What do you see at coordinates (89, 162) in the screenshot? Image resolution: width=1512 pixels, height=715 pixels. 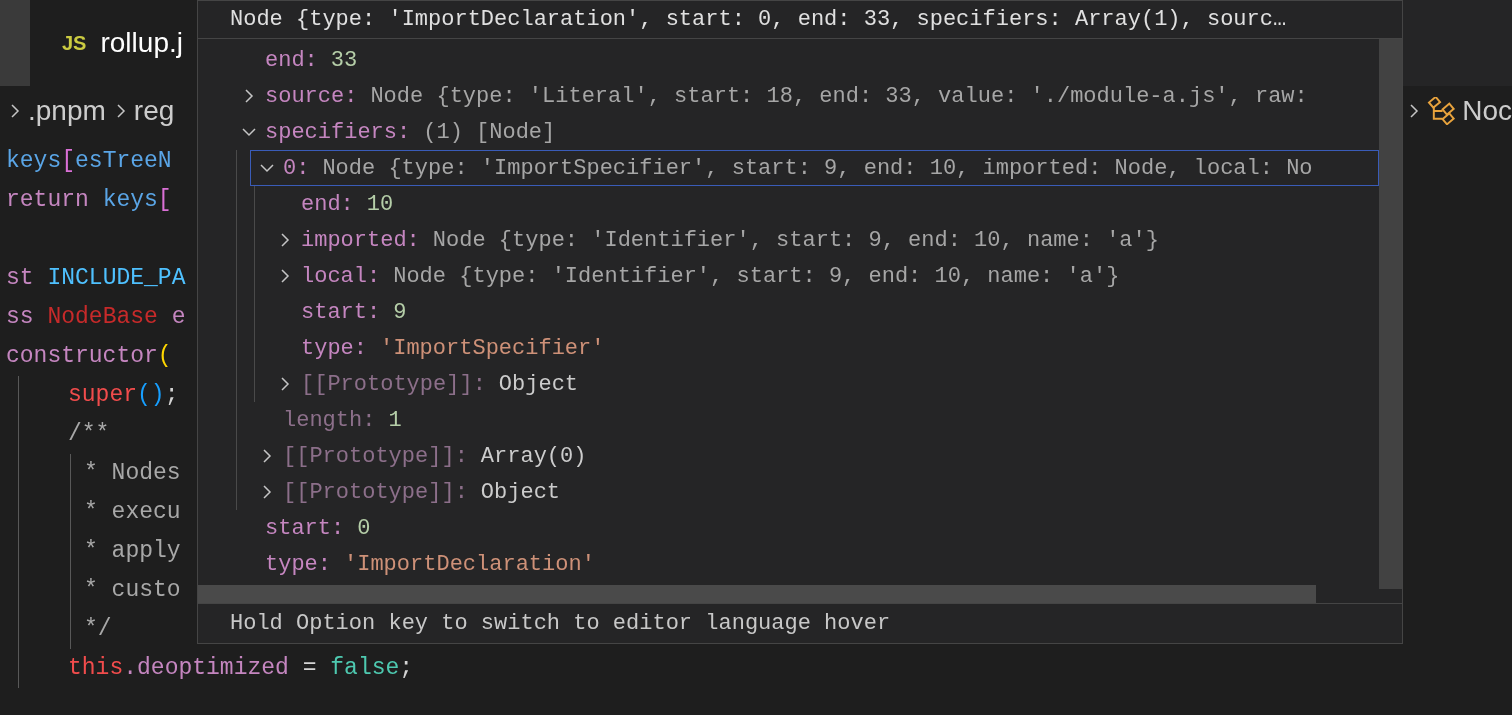 I see `code-line: keys[esTreeN` at bounding box center [89, 162].